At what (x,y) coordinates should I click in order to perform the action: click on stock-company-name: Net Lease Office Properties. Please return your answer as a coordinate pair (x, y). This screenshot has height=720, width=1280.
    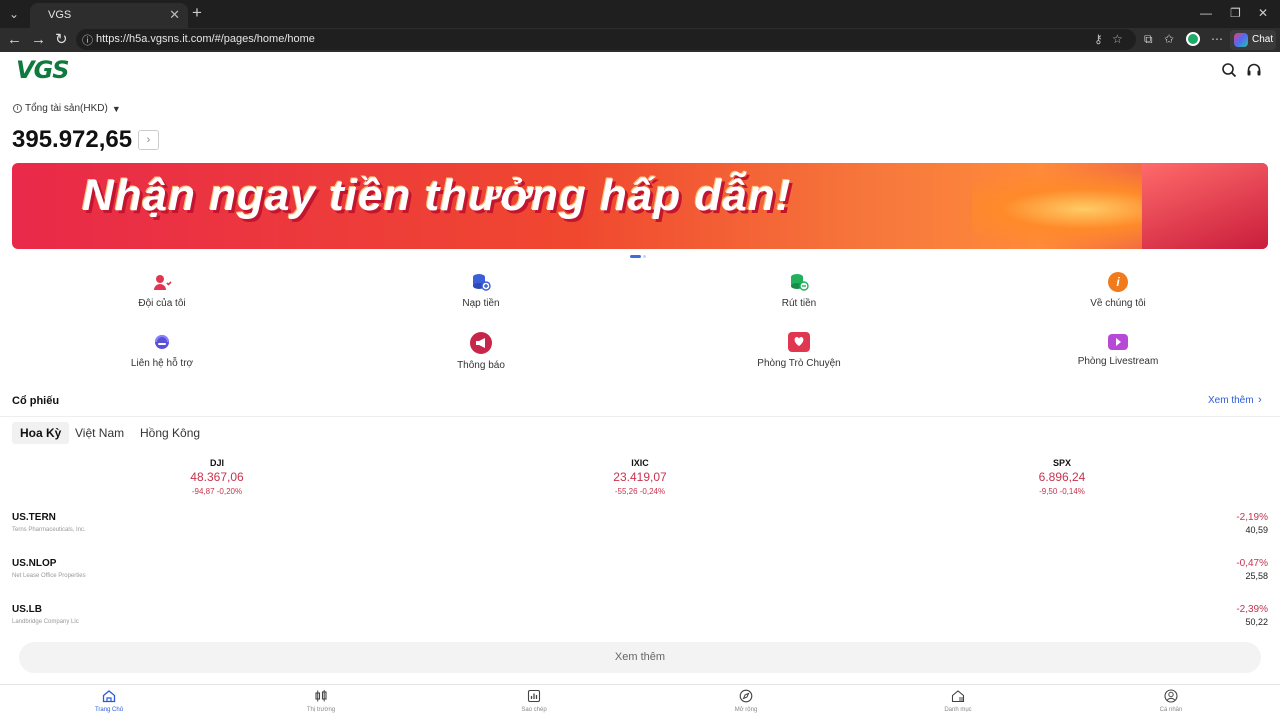
    Looking at the image, I should click on (49, 576).